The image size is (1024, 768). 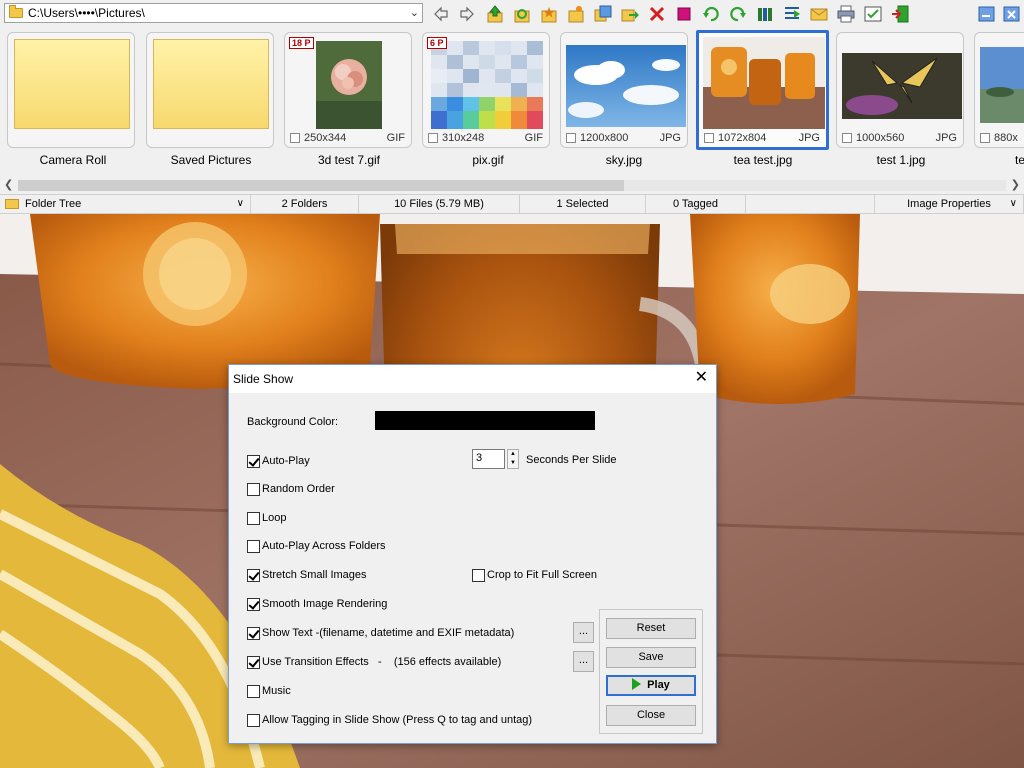 What do you see at coordinates (880, 138) in the screenshot?
I see `image-dimensions: 1000x560` at bounding box center [880, 138].